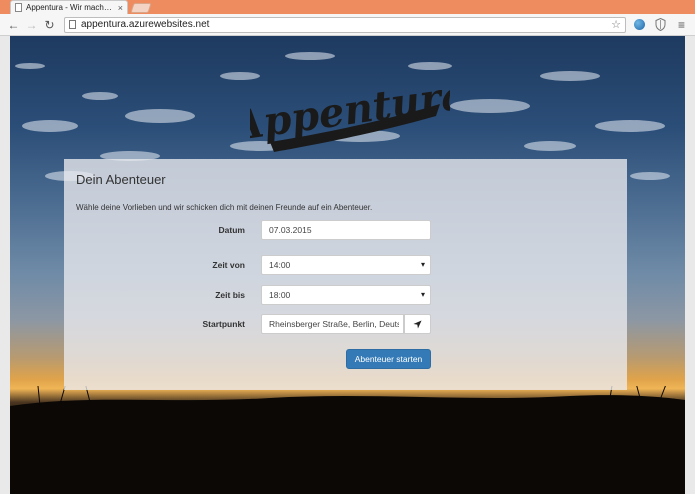 This screenshot has width=695, height=494. Describe the element at coordinates (18, 7) in the screenshot. I see `page-icon` at that location.